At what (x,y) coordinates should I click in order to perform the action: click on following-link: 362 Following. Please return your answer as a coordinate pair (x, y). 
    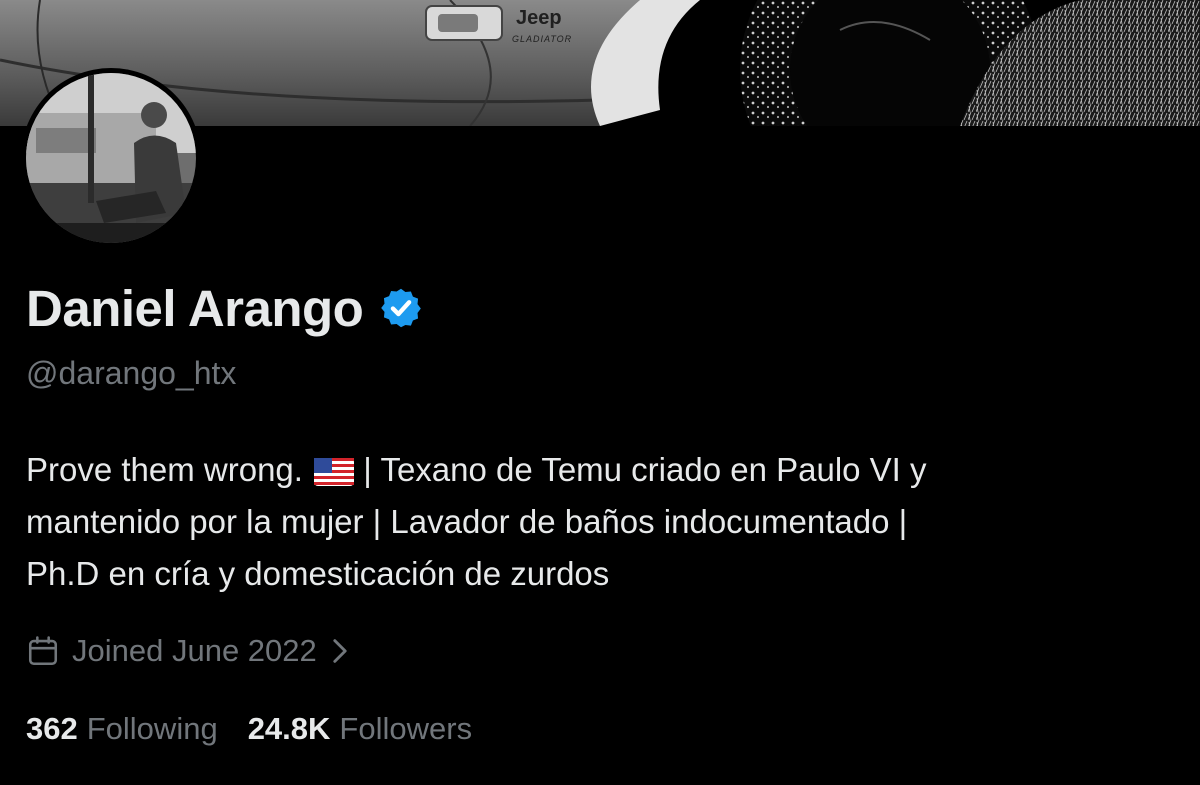
    Looking at the image, I should click on (122, 729).